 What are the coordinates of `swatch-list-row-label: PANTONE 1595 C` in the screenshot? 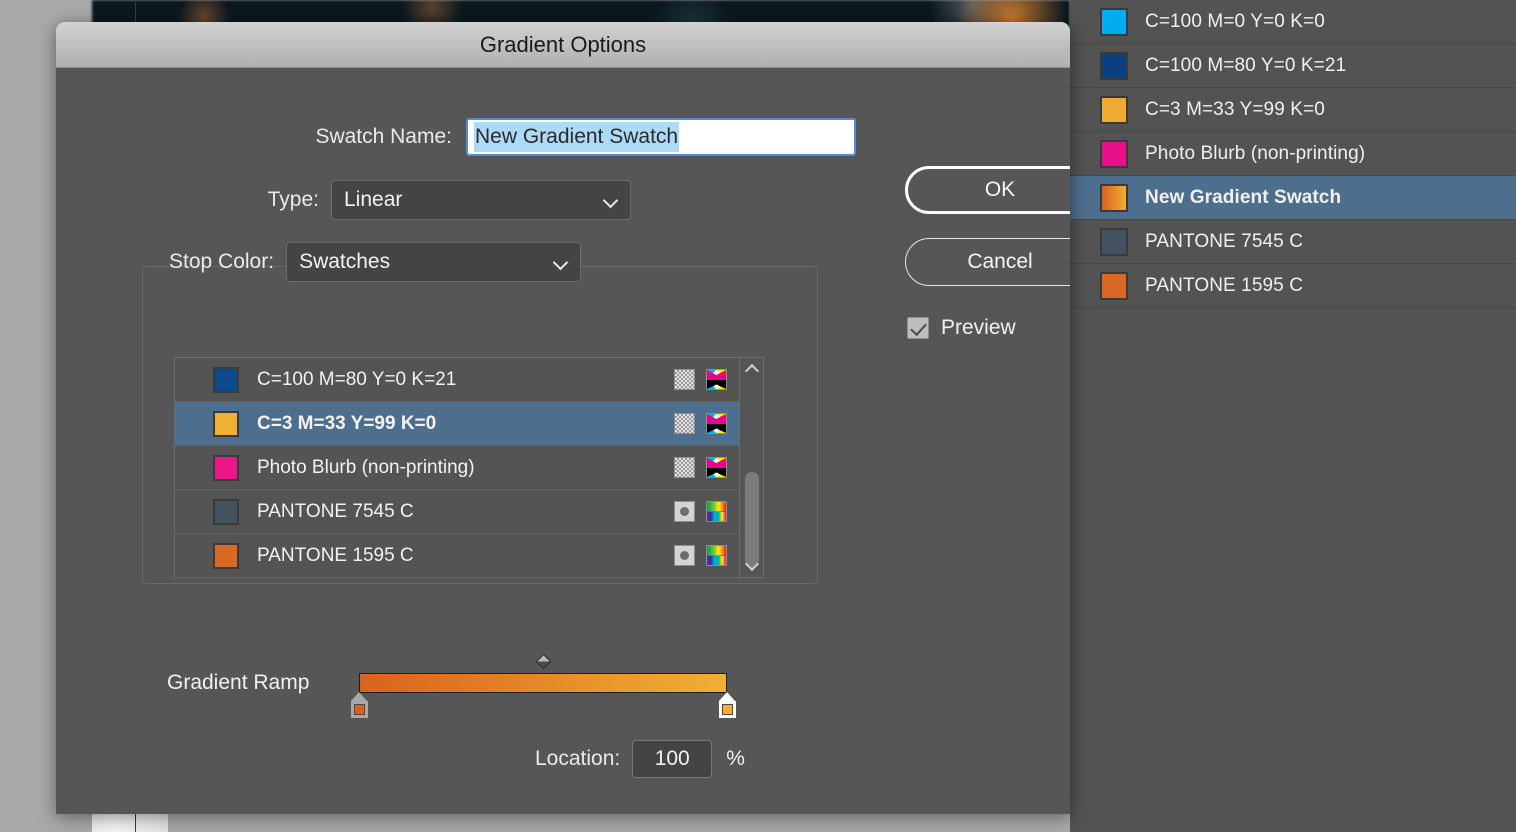 It's located at (335, 555).